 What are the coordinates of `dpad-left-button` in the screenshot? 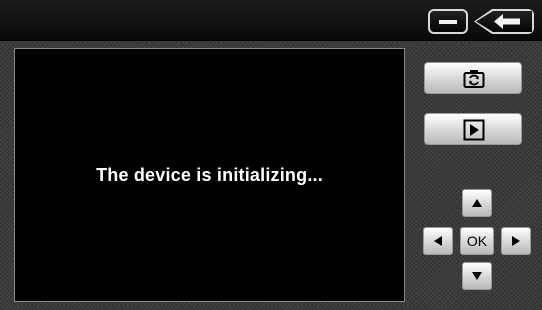 It's located at (438, 241).